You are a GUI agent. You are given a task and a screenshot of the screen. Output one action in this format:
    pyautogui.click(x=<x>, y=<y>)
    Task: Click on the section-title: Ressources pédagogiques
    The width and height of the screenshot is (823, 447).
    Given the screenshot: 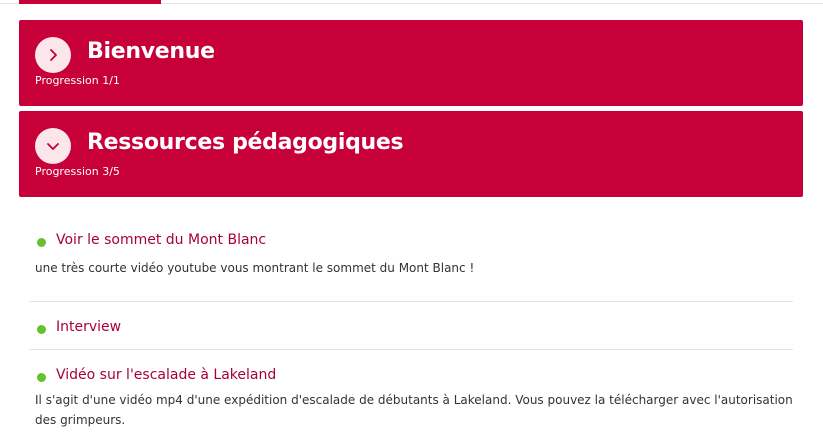 What is the action you would take?
    pyautogui.click(x=245, y=142)
    